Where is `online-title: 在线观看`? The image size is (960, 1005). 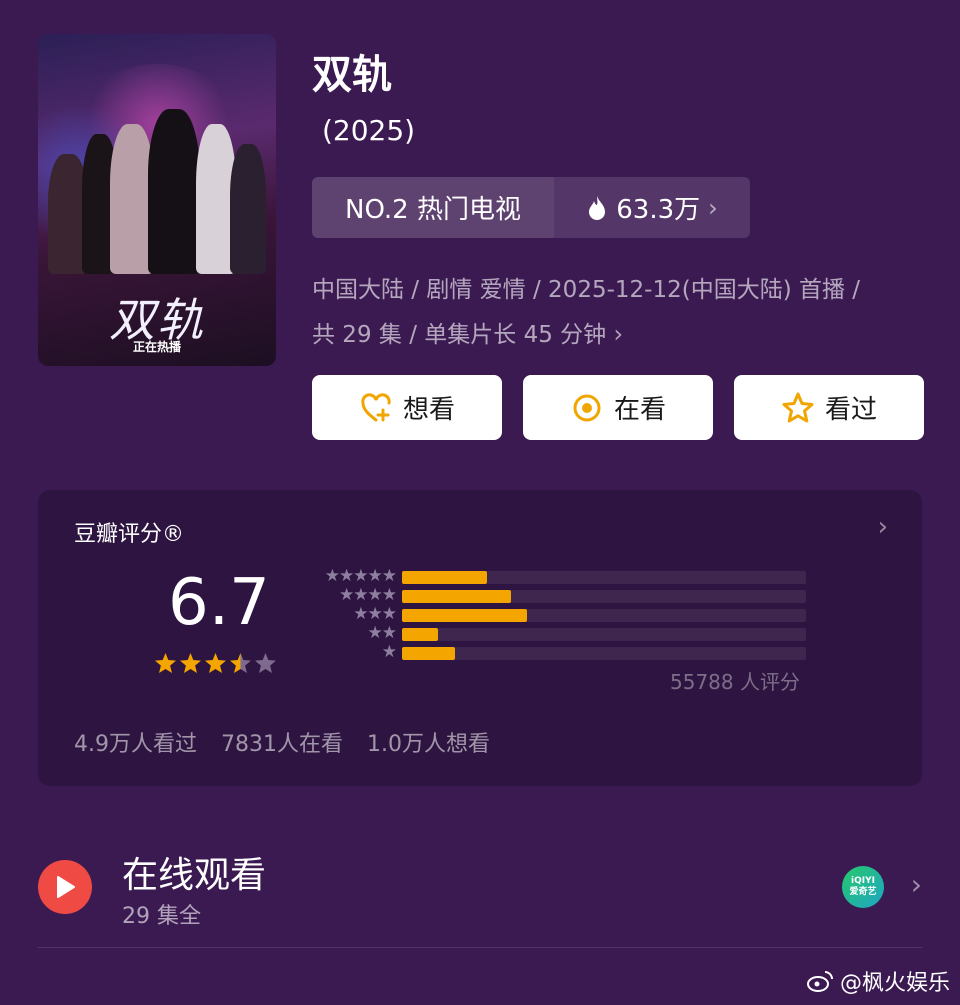 online-title: 在线观看 is located at coordinates (194, 875).